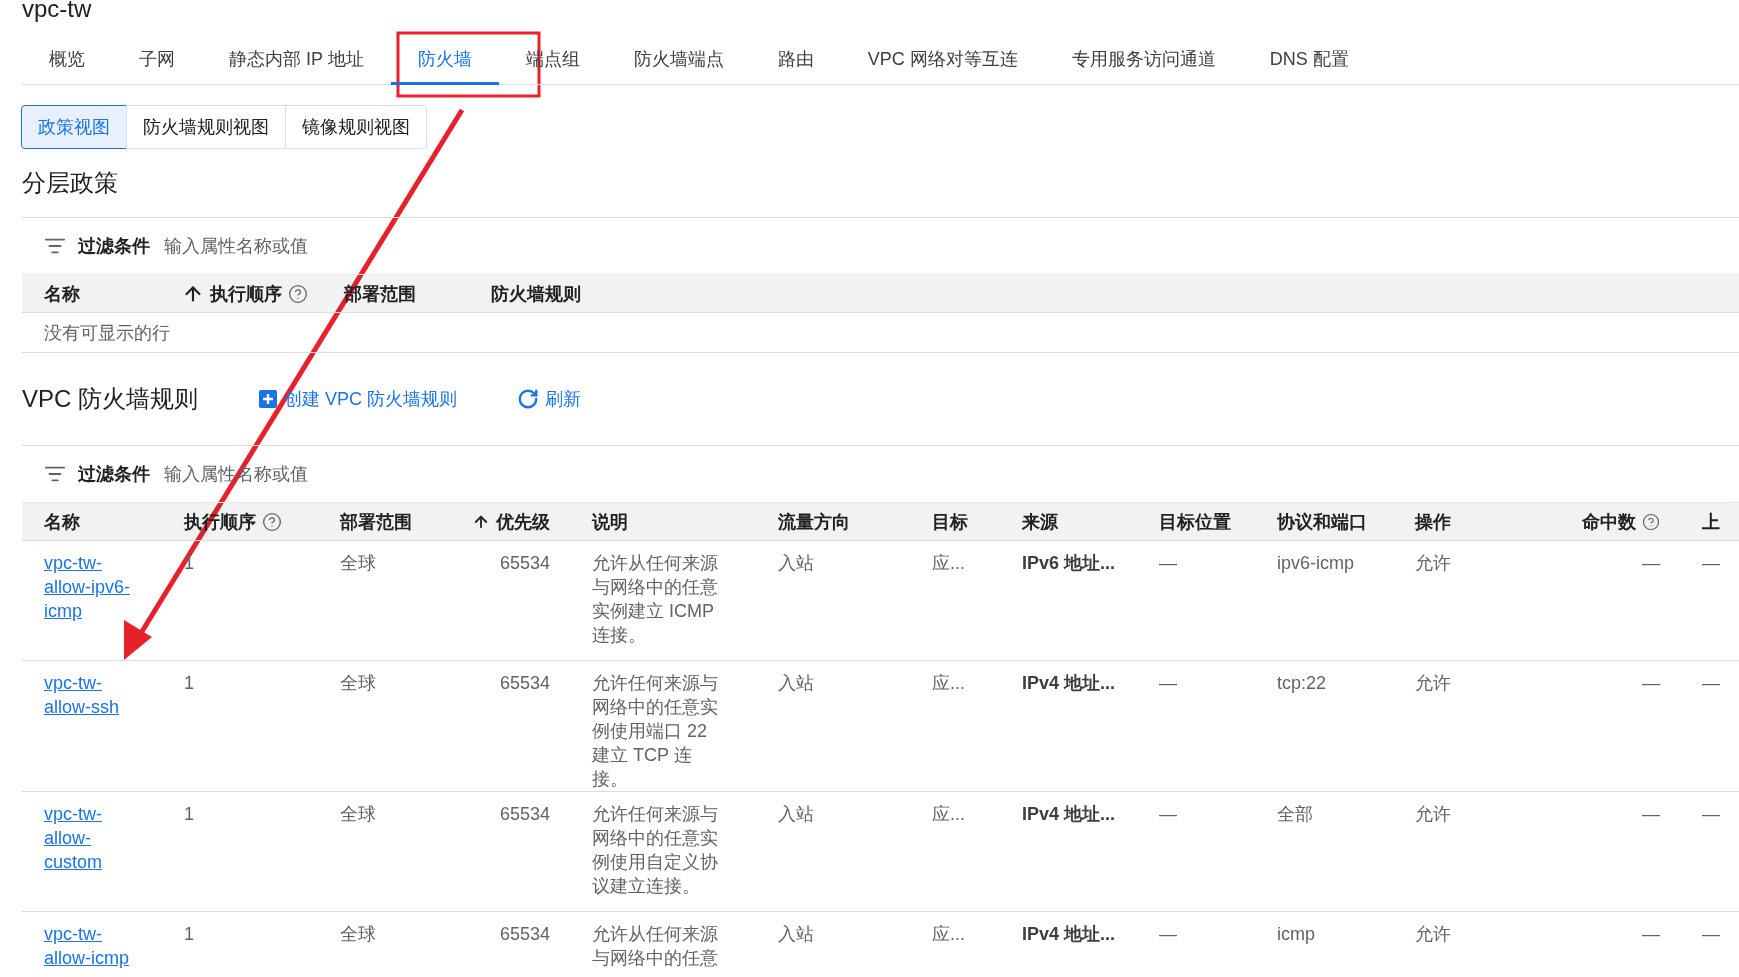 This screenshot has height=977, width=1739. Describe the element at coordinates (678, 60) in the screenshot. I see `nav-tab: 防火墙端点` at that location.